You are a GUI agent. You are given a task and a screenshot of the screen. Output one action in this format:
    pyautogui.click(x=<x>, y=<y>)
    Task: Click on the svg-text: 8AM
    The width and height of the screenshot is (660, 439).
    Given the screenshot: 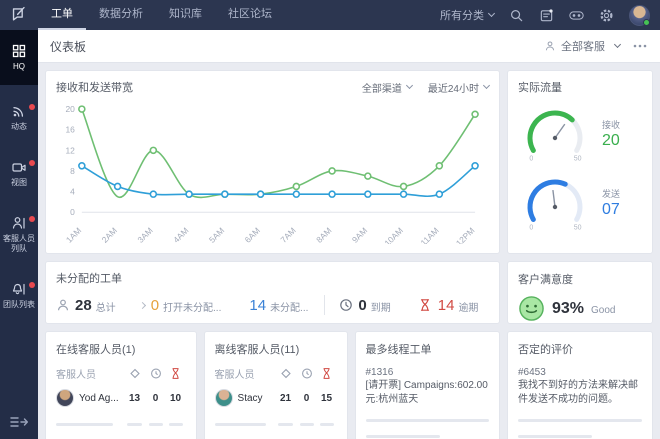 What is the action you would take?
    pyautogui.click(x=323, y=234)
    